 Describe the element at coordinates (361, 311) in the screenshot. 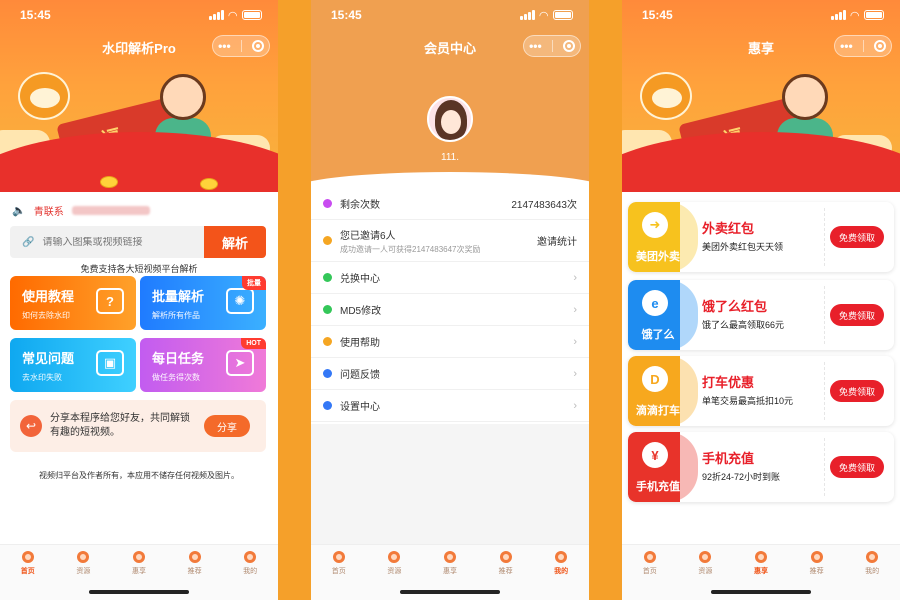

I see `row-label: MD5修改` at that location.